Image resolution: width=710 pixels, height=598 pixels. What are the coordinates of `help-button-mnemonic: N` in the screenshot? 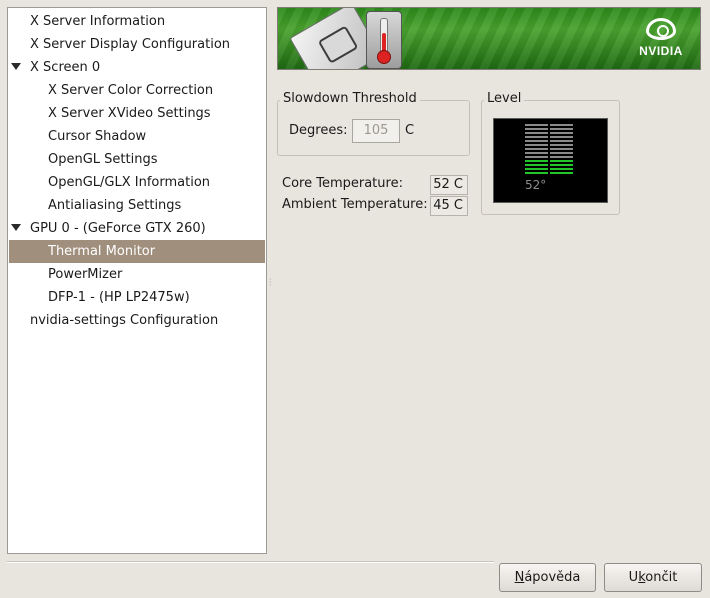 It's located at (519, 577).